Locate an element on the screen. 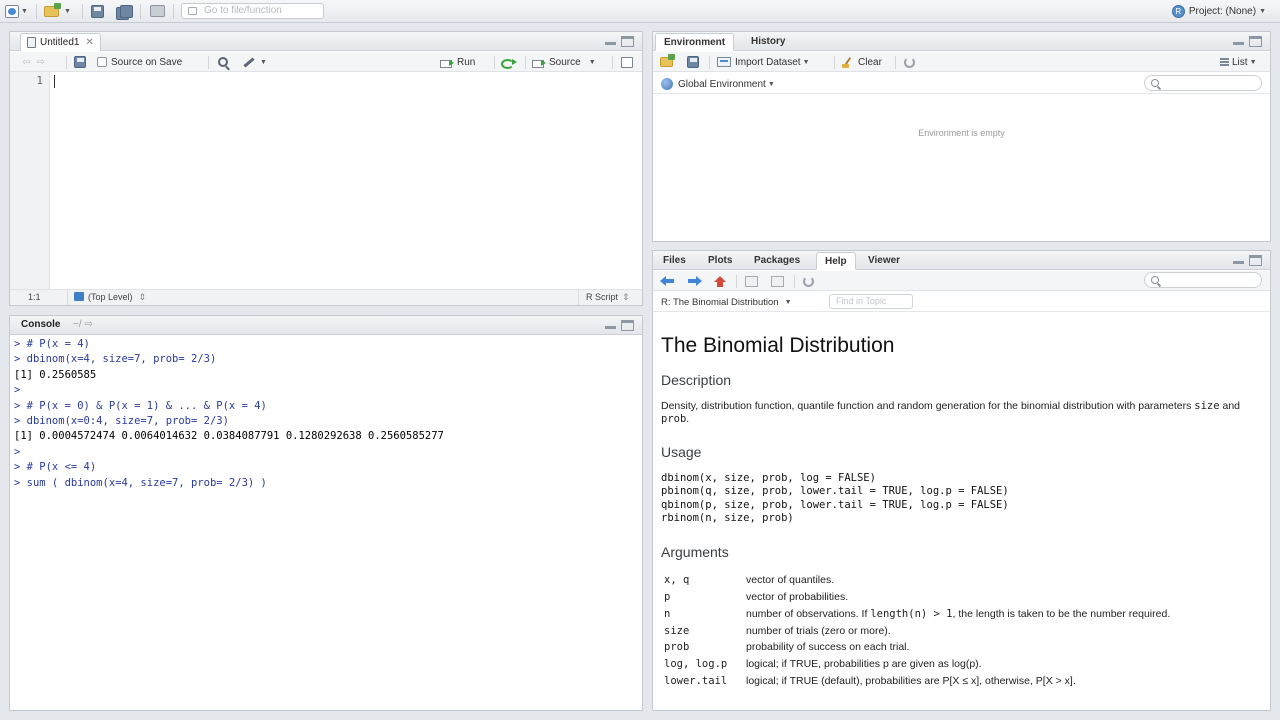 The height and width of the screenshot is (720, 1280). argument-desc: vector of probabilities. is located at coordinates (797, 596).